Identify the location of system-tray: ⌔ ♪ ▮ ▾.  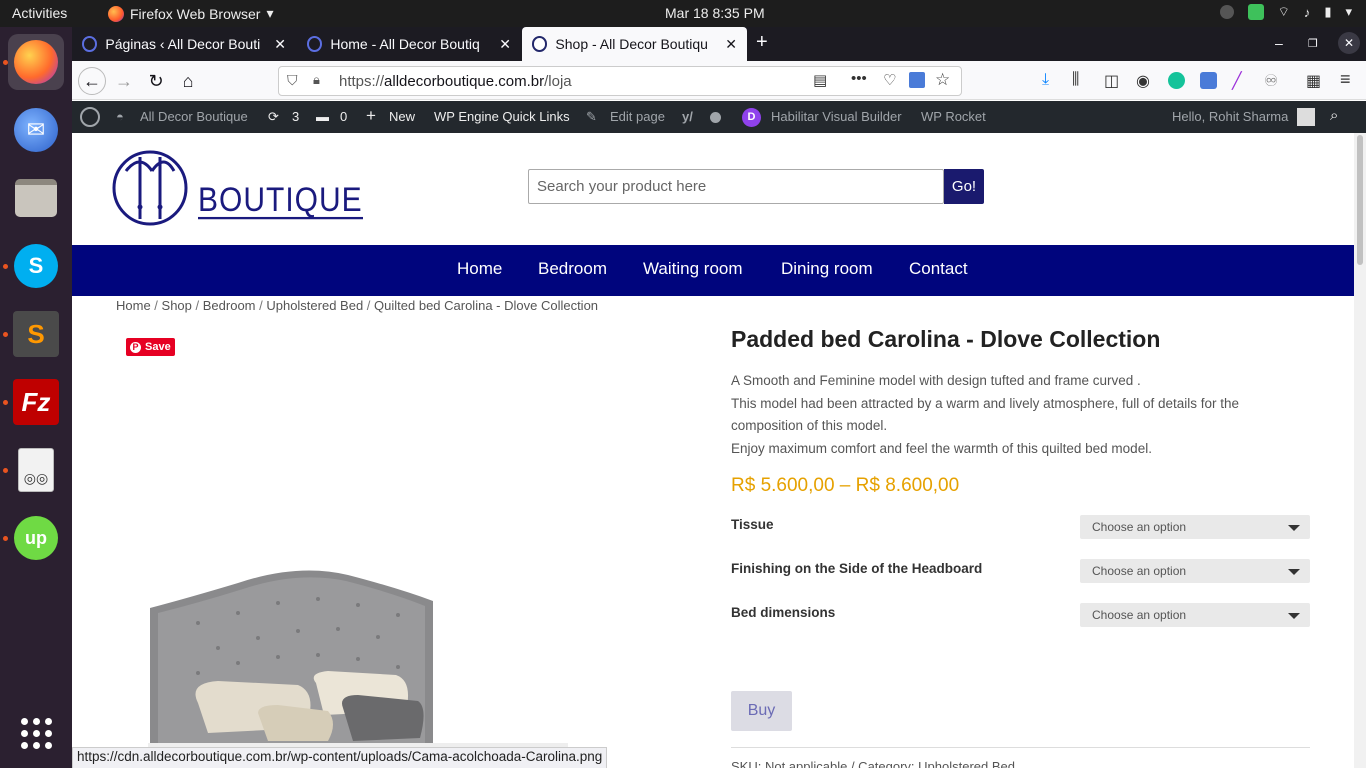
(1285, 12).